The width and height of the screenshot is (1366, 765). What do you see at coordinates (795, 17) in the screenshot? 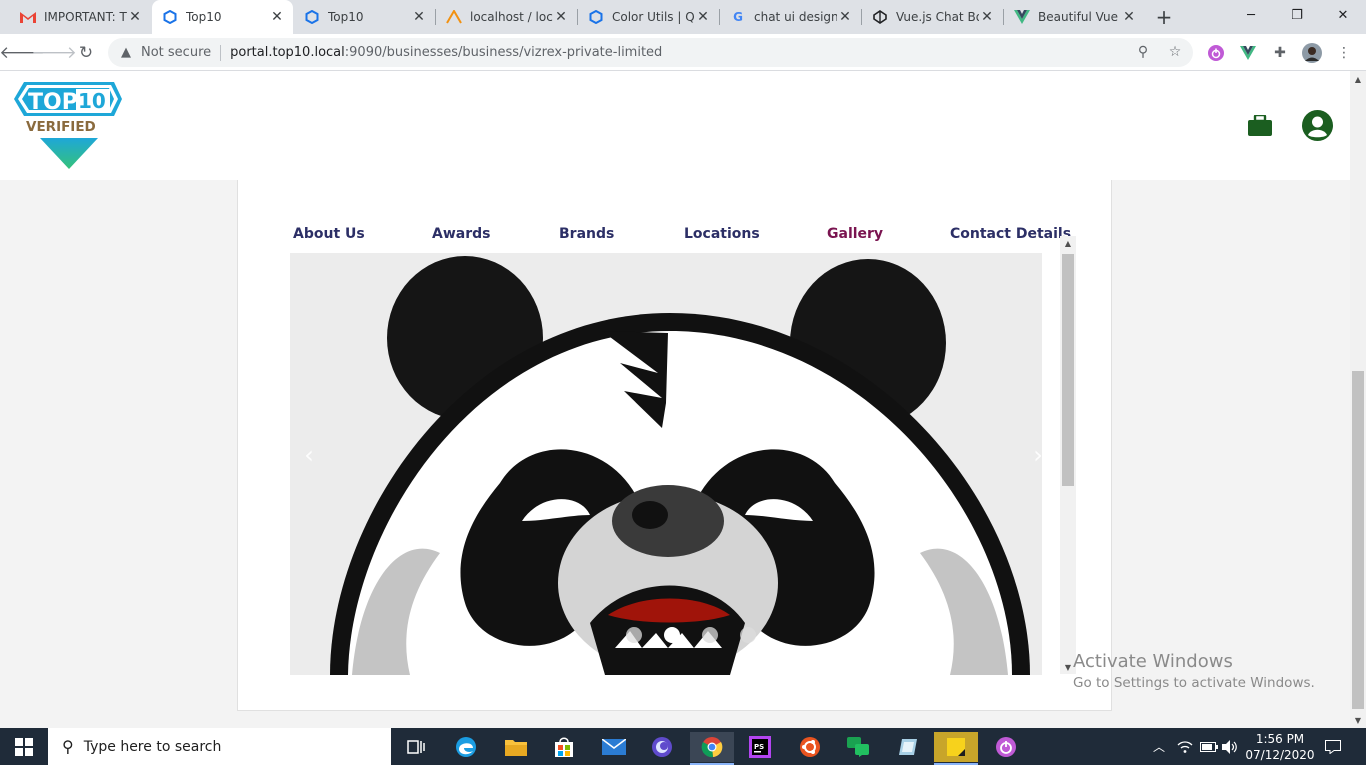
I see `tab-title: chat ui design` at bounding box center [795, 17].